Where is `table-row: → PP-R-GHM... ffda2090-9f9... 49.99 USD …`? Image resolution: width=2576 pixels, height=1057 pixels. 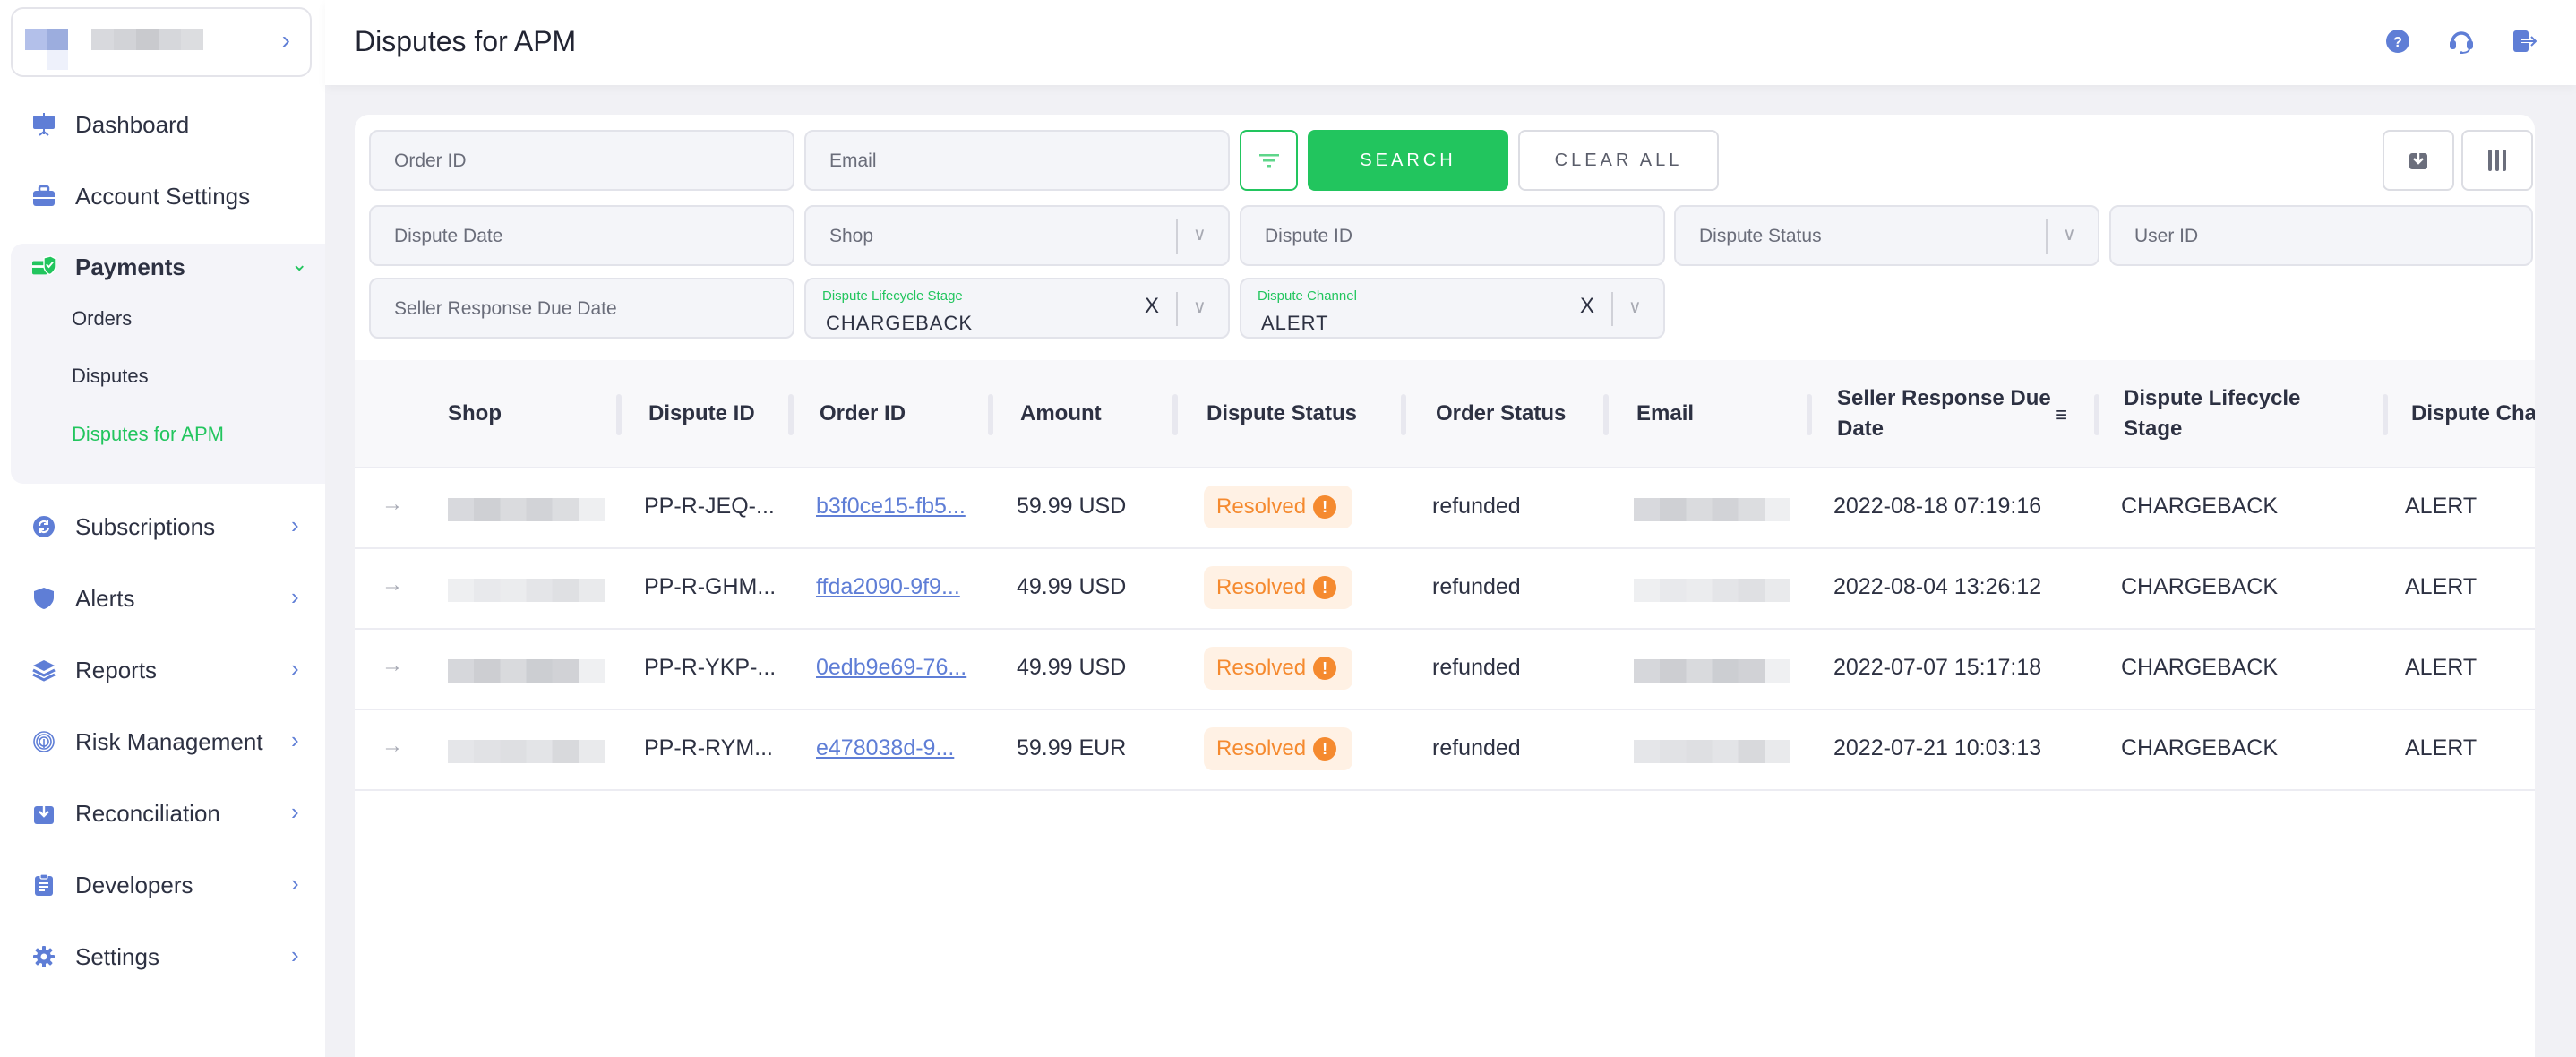
table-row: → PP-R-GHM... ffda2090-9f9... 49.99 USD … is located at coordinates (1445, 589).